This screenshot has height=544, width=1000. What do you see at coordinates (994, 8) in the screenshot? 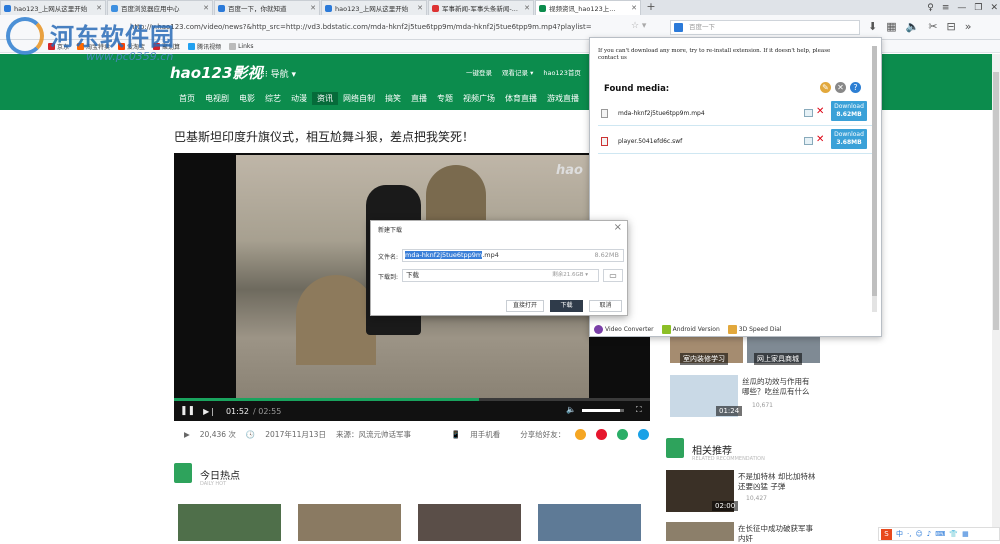
I see `close-window-button: ✕` at bounding box center [994, 8].